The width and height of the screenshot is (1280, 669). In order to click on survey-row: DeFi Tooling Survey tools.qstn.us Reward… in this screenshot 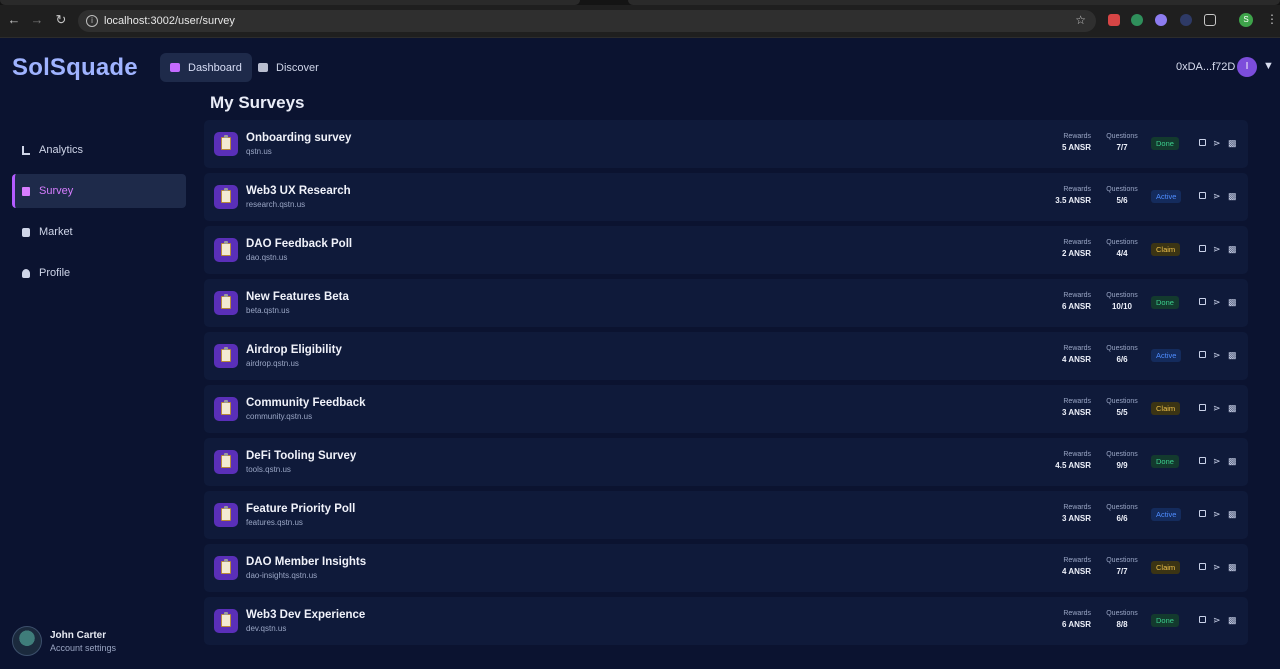, I will do `click(726, 462)`.